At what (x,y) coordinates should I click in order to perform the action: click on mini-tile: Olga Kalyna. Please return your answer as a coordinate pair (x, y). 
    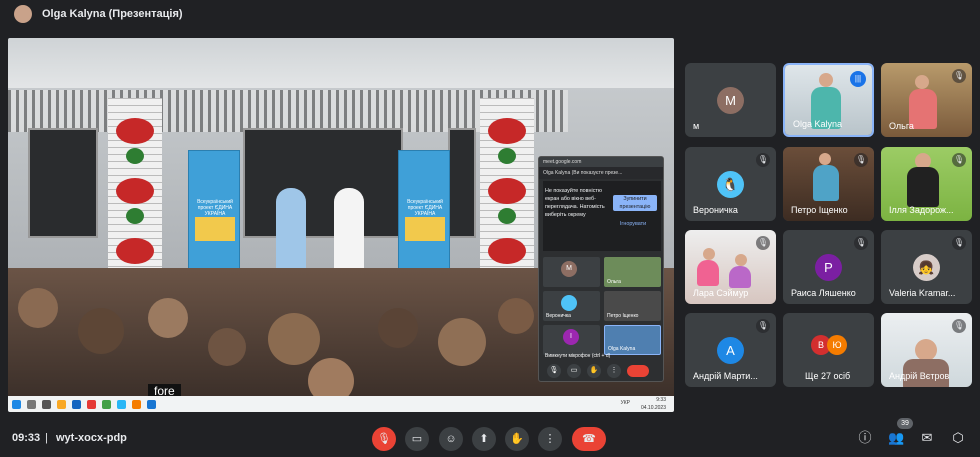
    Looking at the image, I should click on (632, 340).